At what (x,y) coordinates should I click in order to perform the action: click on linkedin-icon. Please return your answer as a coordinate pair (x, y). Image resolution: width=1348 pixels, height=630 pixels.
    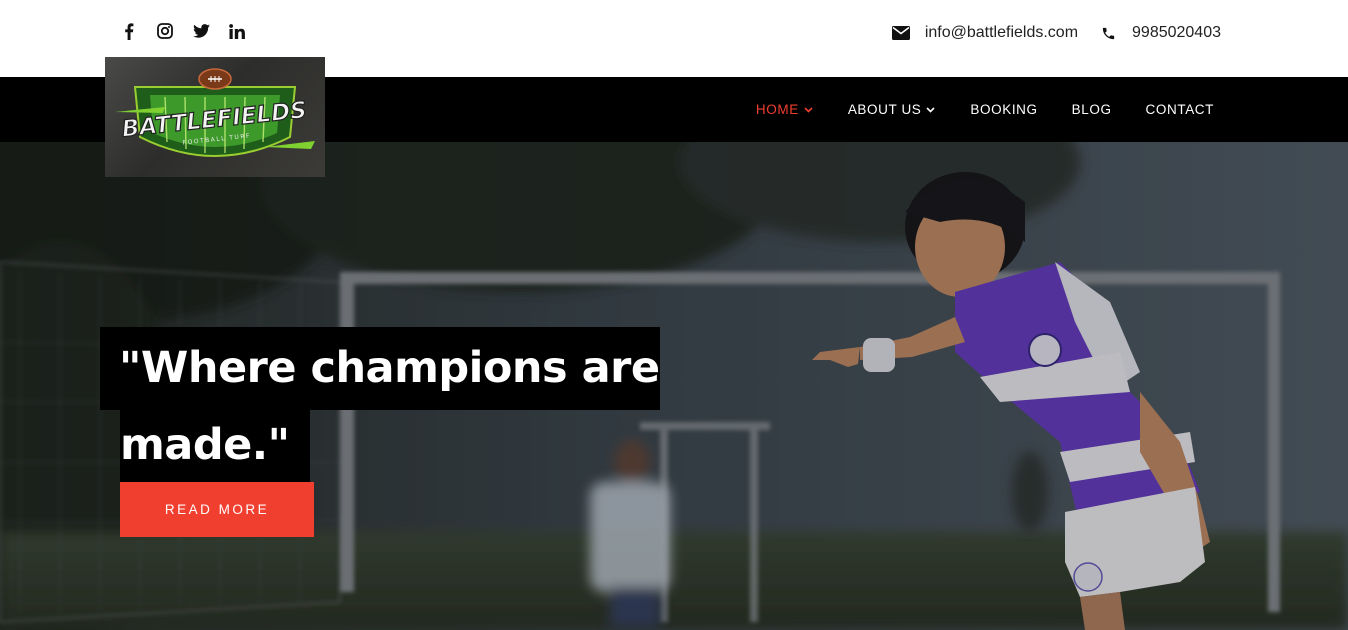
    Looking at the image, I should click on (237, 31).